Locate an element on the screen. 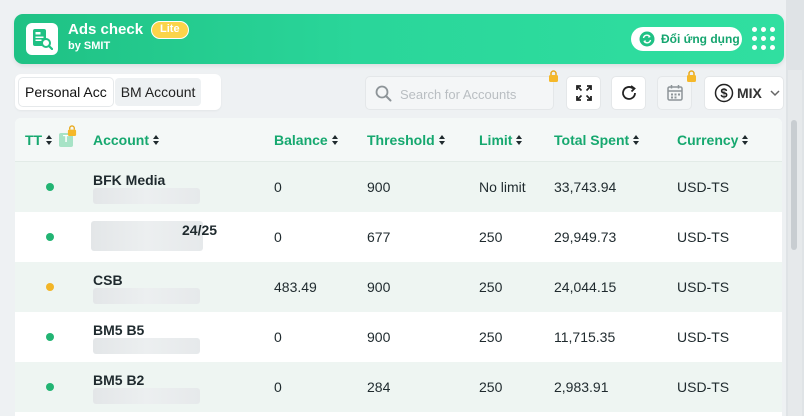  search-box is located at coordinates (459, 93).